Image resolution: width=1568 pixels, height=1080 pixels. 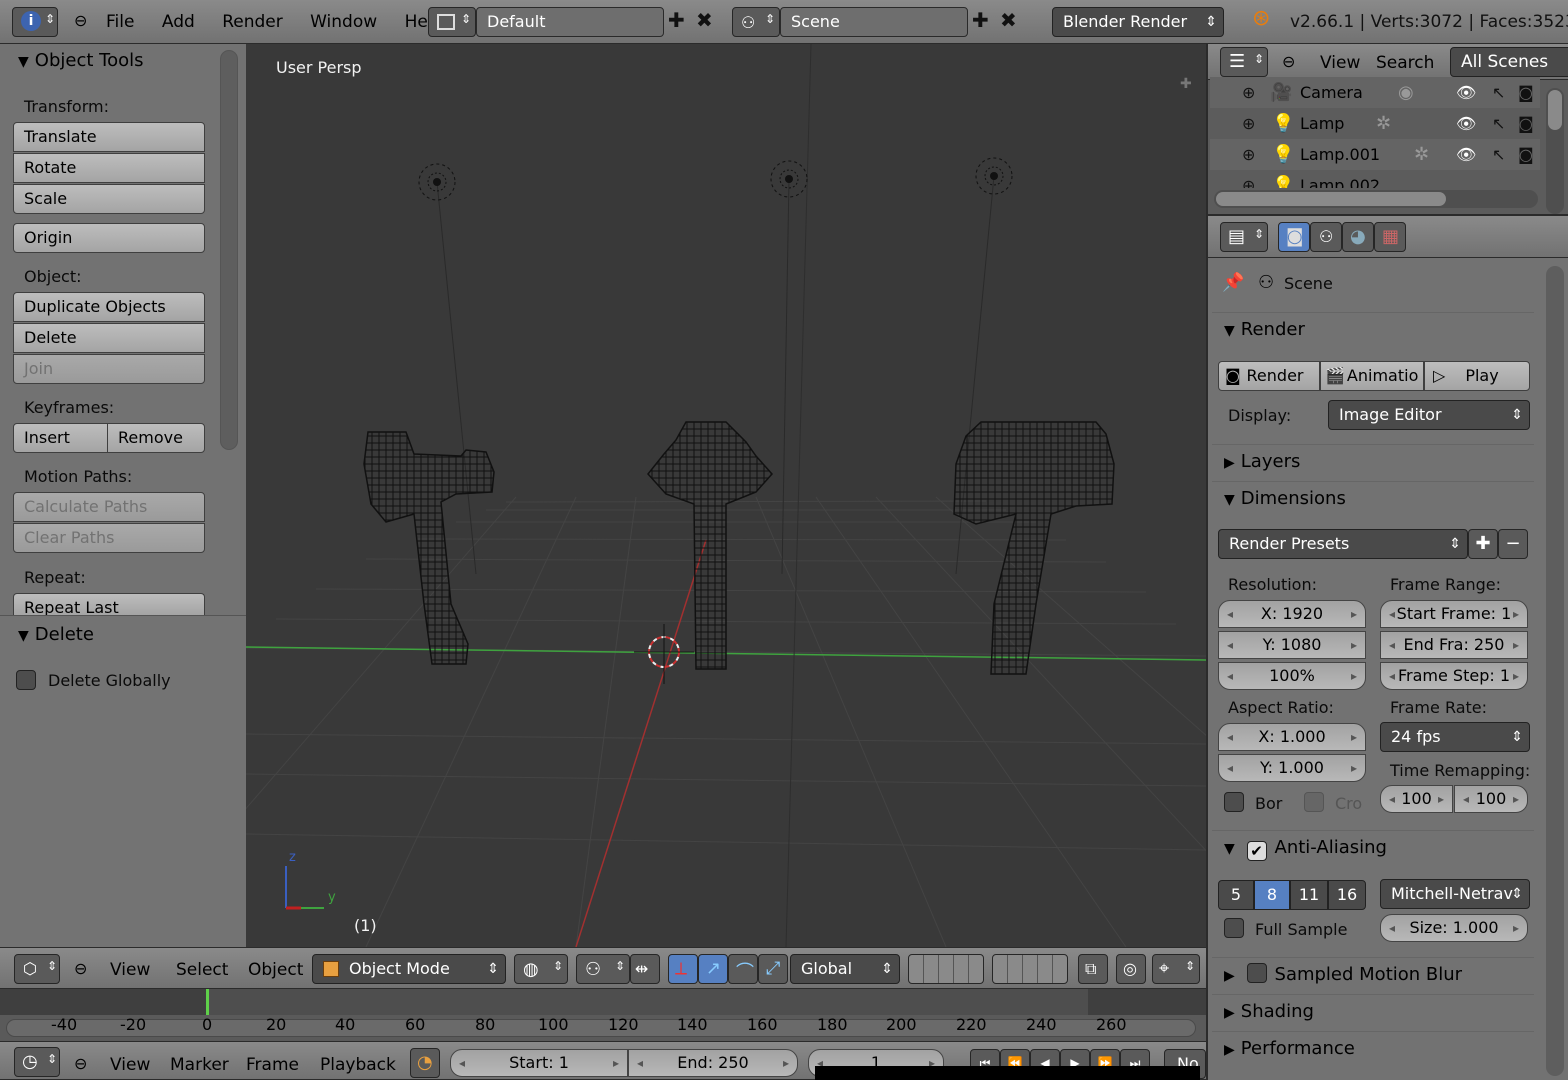 What do you see at coordinates (109, 507) in the screenshot?
I see `calculate-paths-button: Calculate Paths` at bounding box center [109, 507].